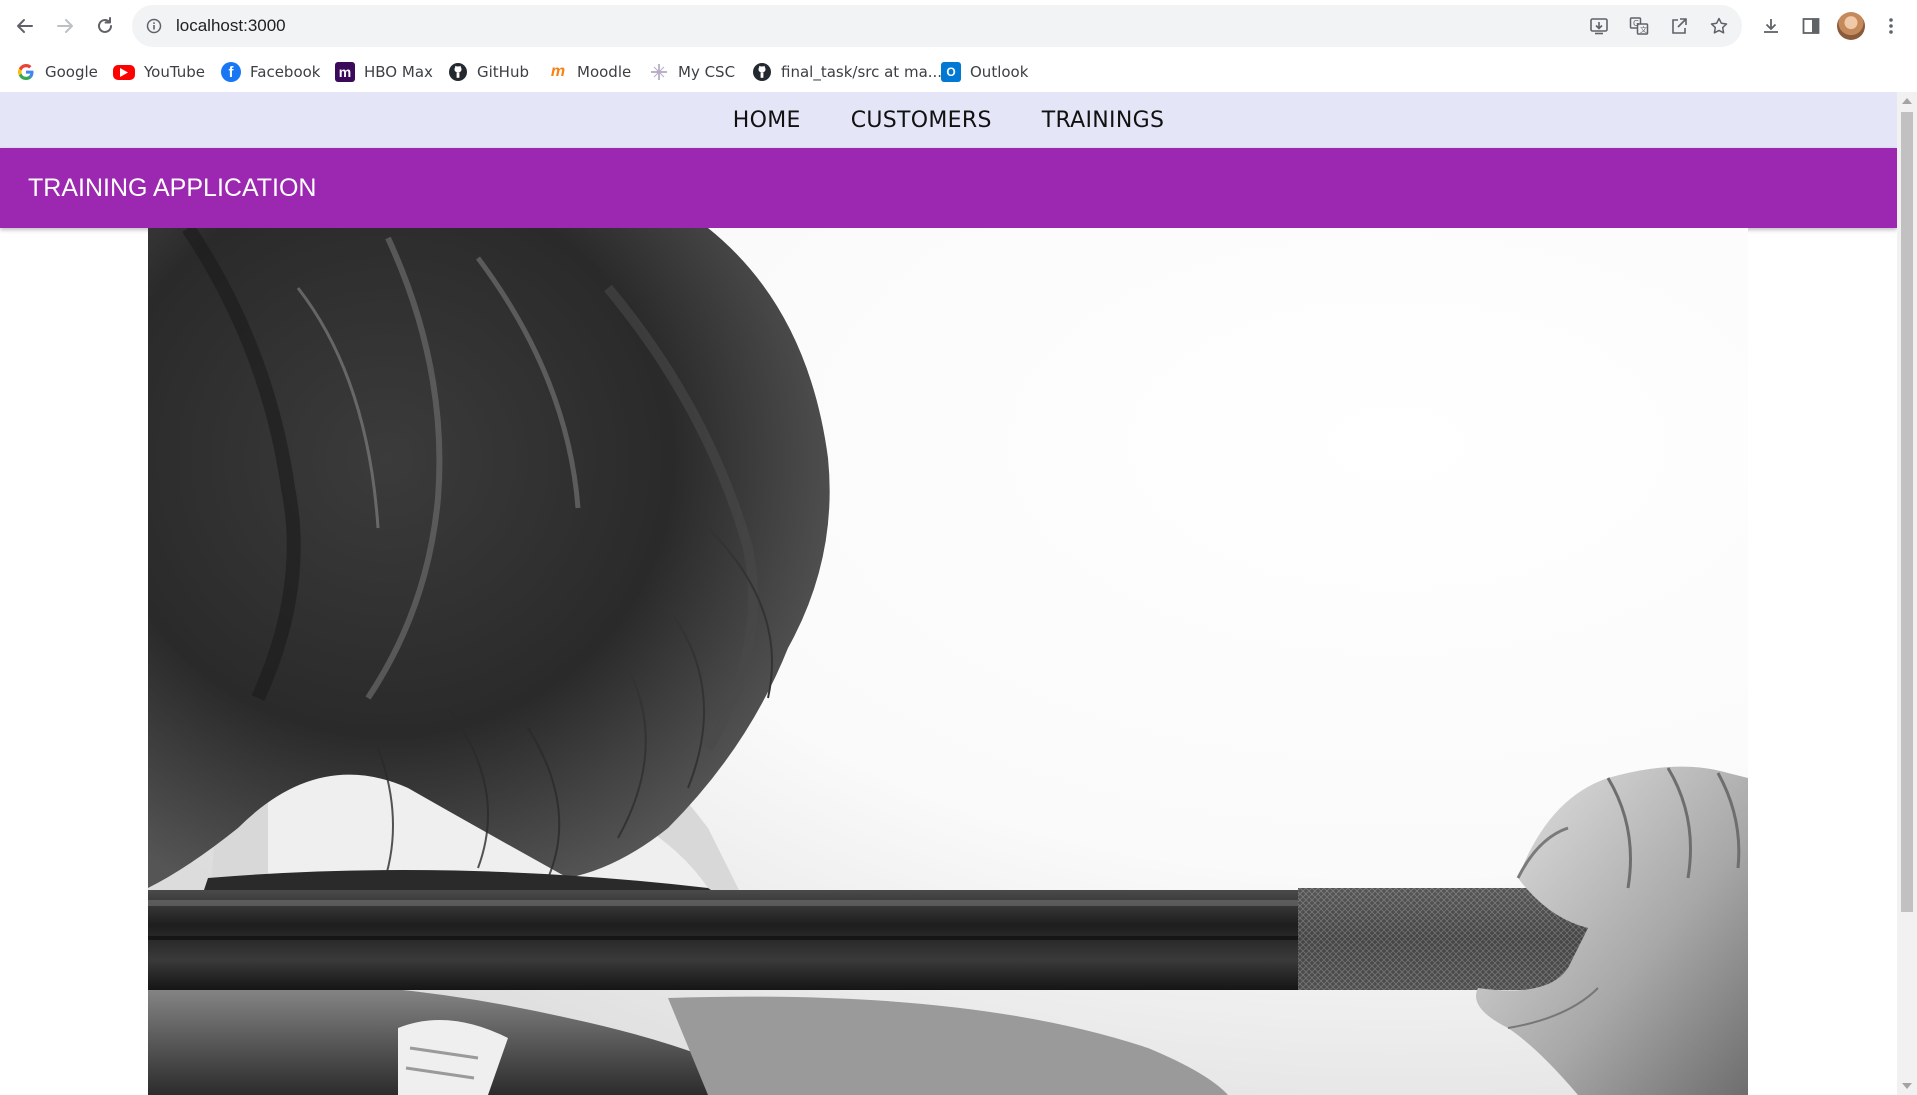 The width and height of the screenshot is (1917, 1095). I want to click on nav-link-customers: CUSTOMERS, so click(921, 120).